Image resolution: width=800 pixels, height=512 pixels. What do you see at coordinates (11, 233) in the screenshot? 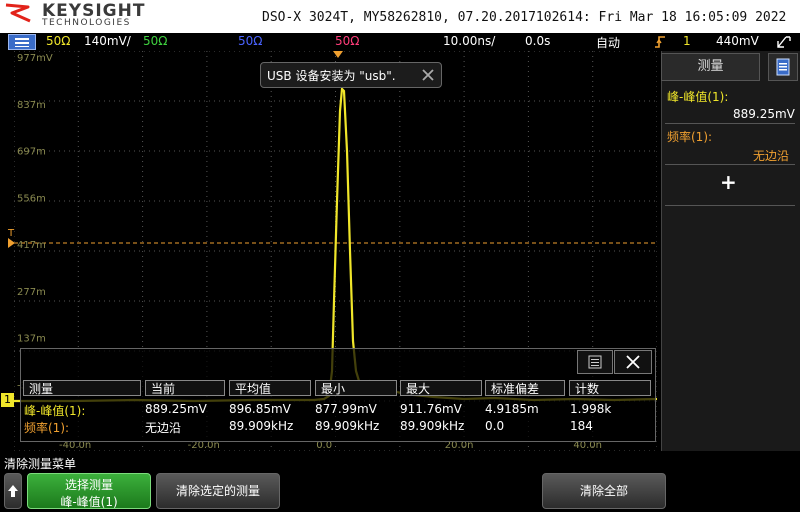
I see `trigger-T-marker: T` at bounding box center [11, 233].